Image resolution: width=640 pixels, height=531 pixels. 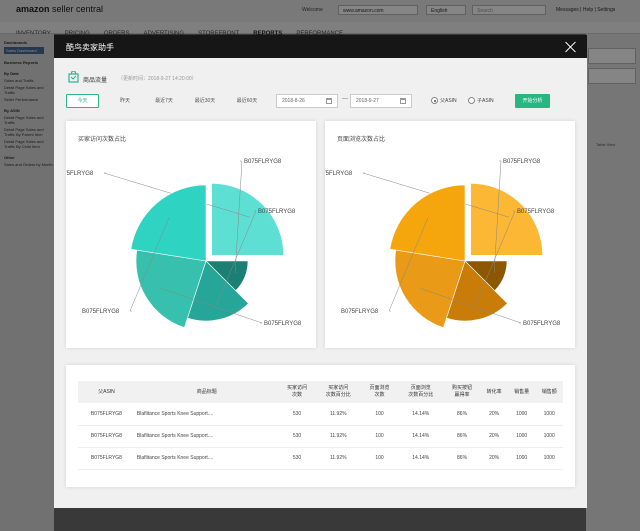 I want to click on column-header: 购买按钮 赢得率, so click(x=462, y=392).